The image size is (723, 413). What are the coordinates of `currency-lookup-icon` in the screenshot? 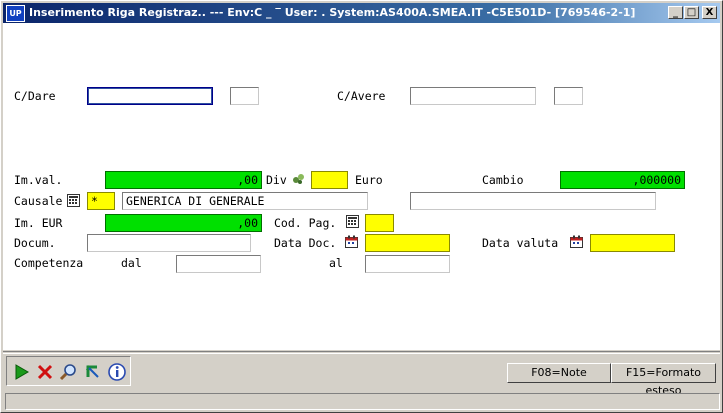 It's located at (298, 178).